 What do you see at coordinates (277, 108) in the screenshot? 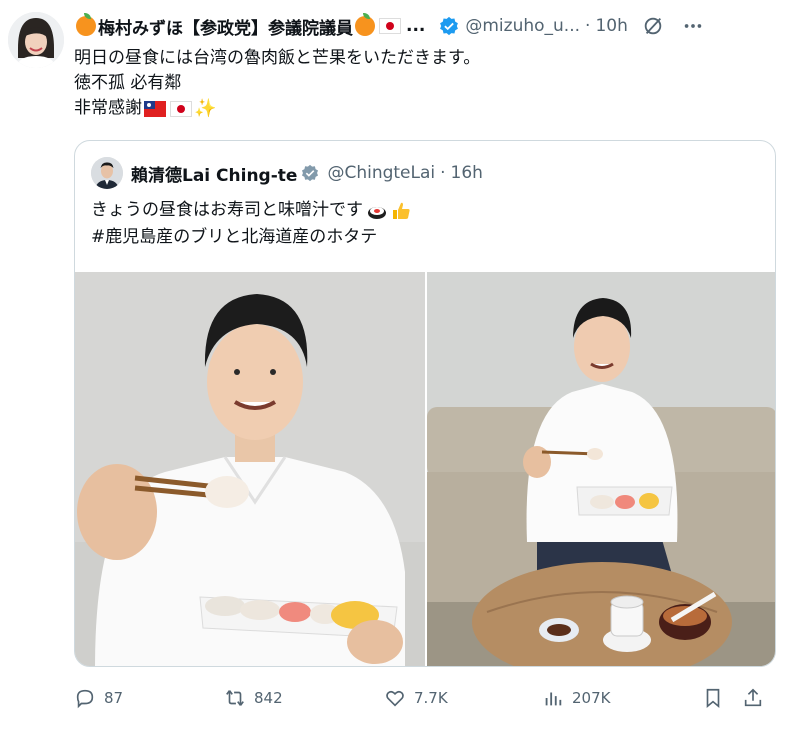
I see `tweet-line-3: 非常感謝 ✨` at bounding box center [277, 108].